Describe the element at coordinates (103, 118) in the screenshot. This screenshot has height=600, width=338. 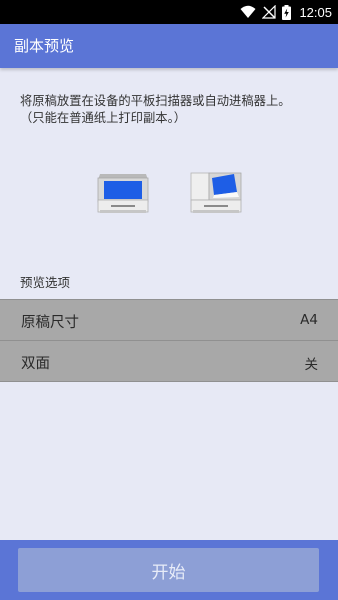
I see `instructions-line-2: （只能在普通纸上打印副本。）` at that location.